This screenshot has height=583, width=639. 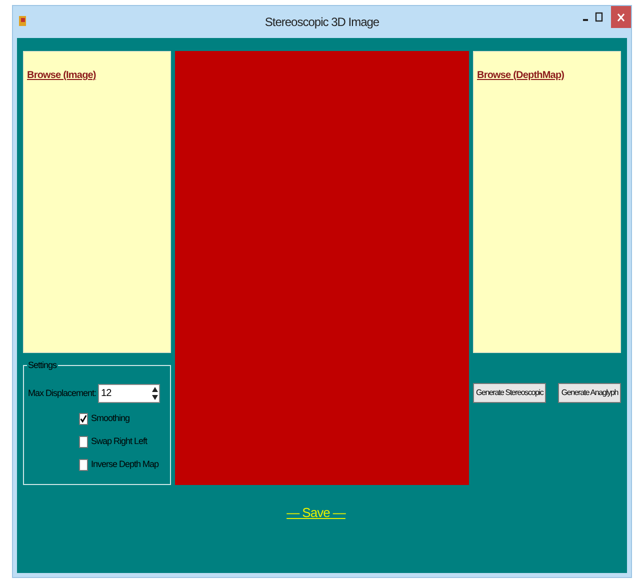 What do you see at coordinates (23, 21) in the screenshot?
I see `app-icon` at bounding box center [23, 21].